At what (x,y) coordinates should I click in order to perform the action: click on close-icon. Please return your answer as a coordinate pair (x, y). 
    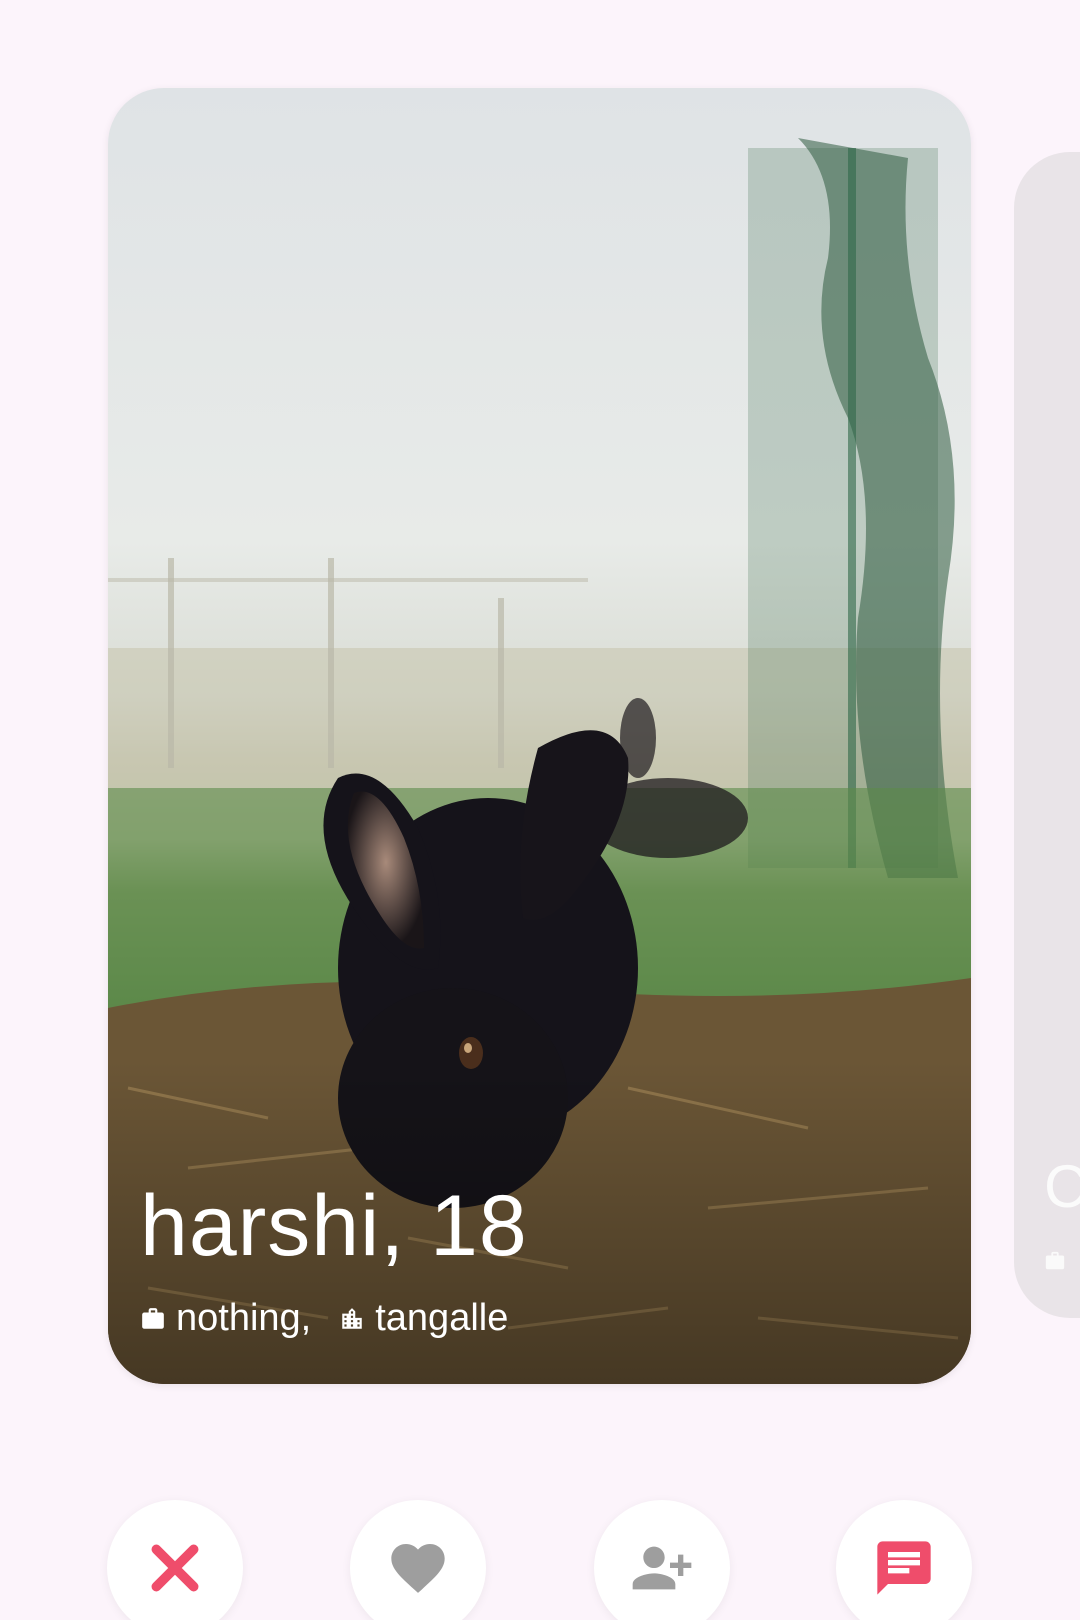
    Looking at the image, I should click on (175, 1568).